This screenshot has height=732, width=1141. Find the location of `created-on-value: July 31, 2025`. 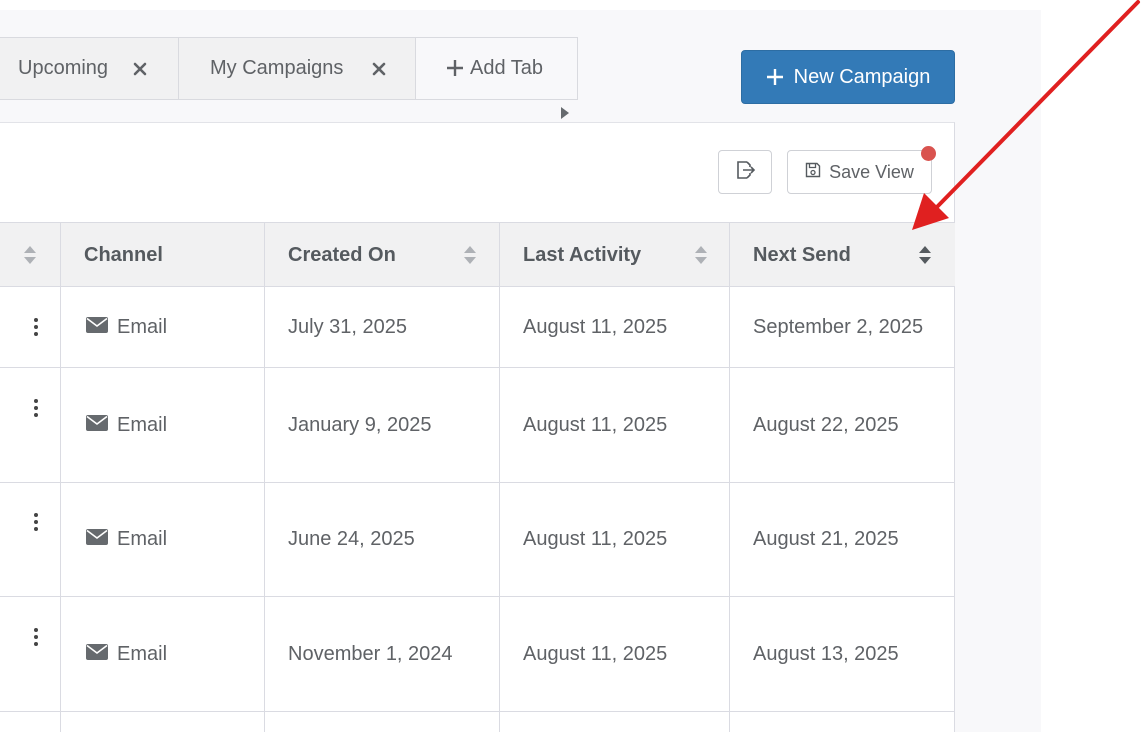

created-on-value: July 31, 2025 is located at coordinates (347, 326).